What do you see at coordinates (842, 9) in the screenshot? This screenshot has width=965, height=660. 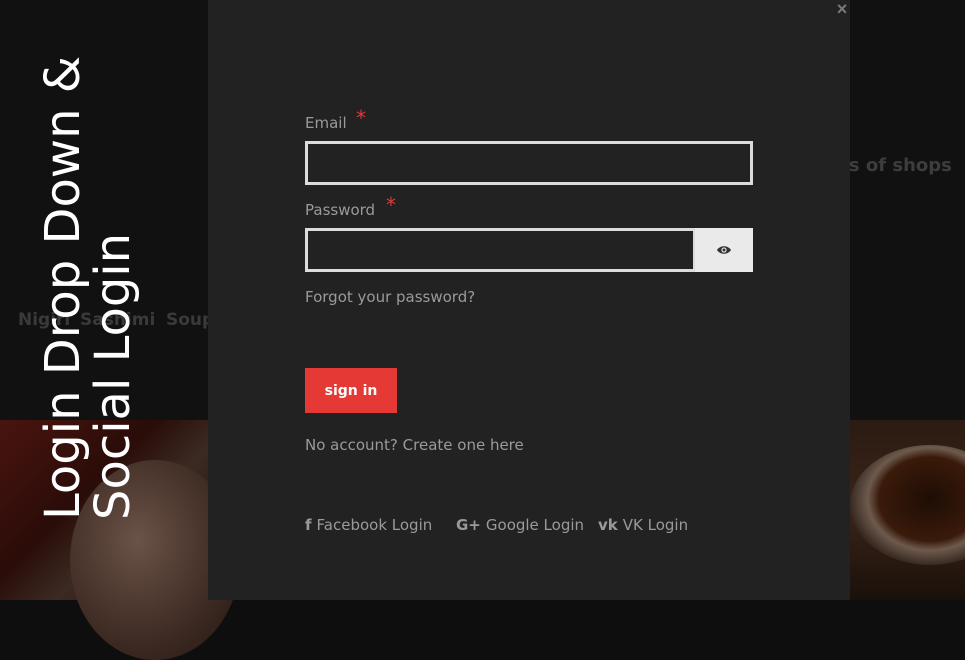 I see `close-icon: ×` at bounding box center [842, 9].